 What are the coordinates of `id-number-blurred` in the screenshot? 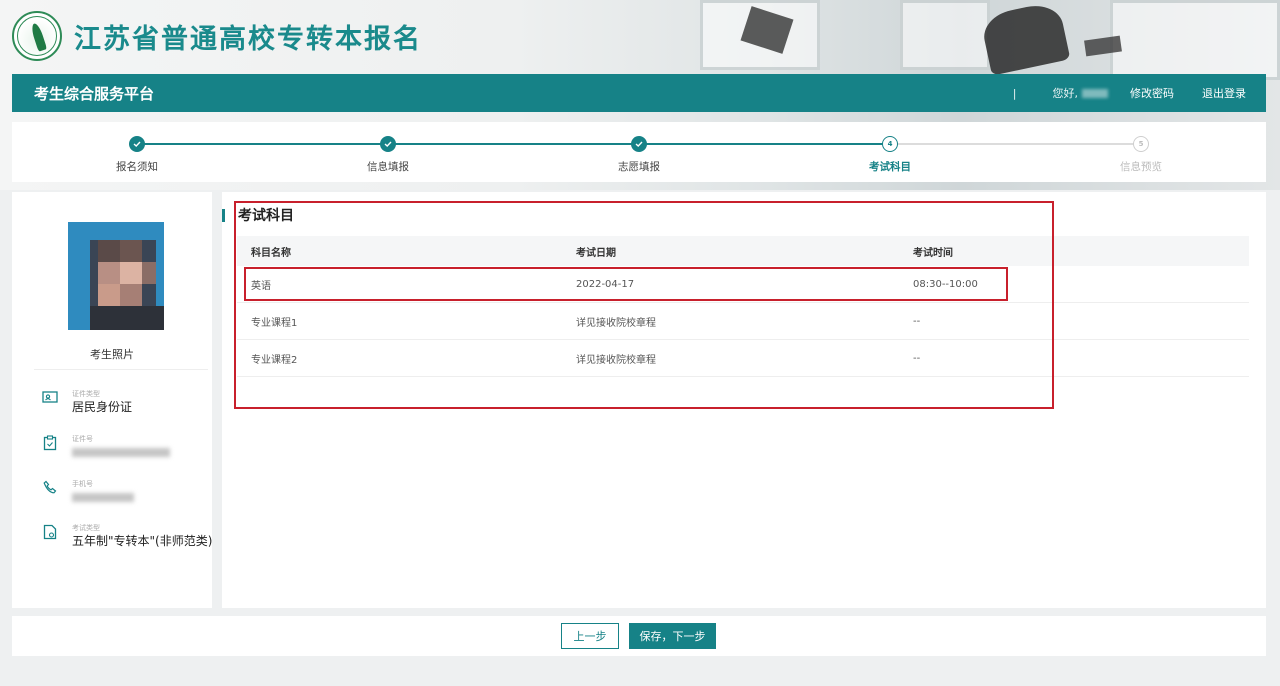 It's located at (121, 452).